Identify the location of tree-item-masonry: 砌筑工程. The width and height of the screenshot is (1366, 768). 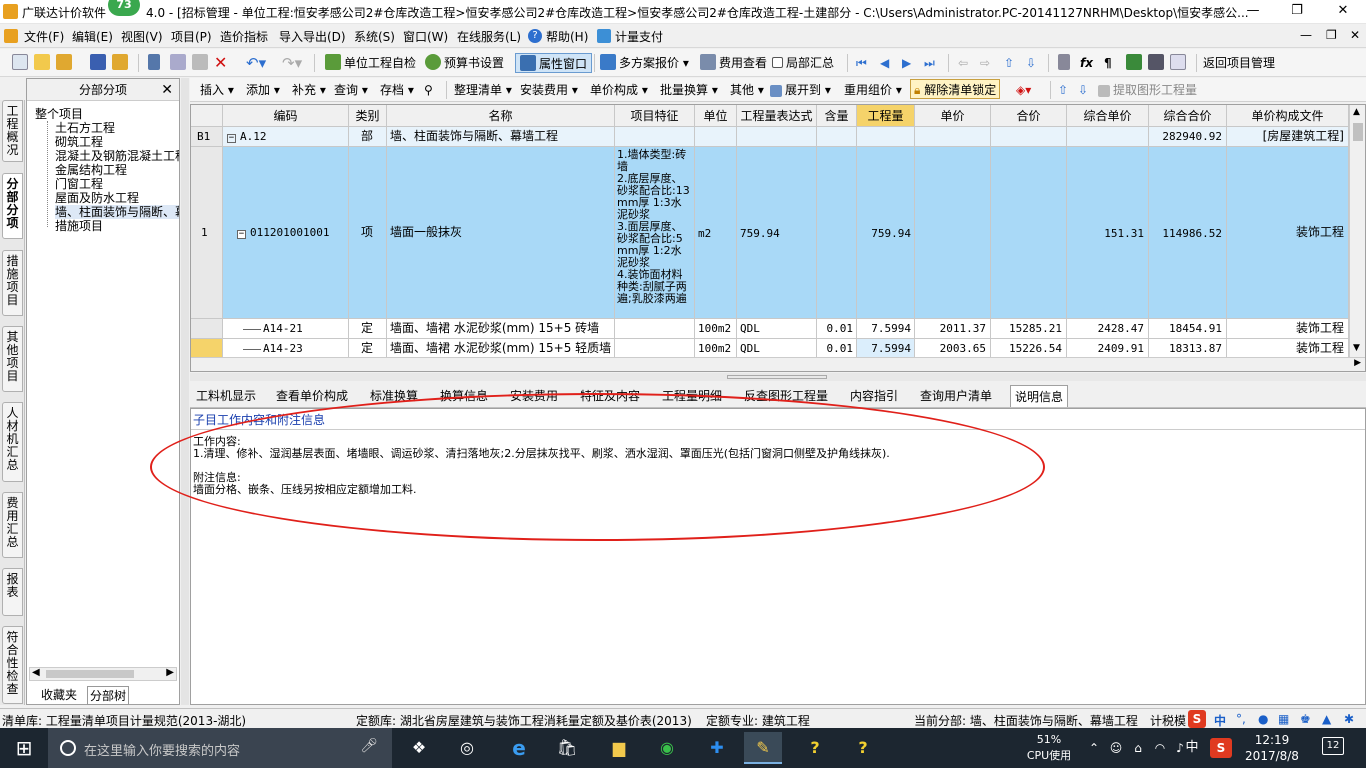
(79, 142).